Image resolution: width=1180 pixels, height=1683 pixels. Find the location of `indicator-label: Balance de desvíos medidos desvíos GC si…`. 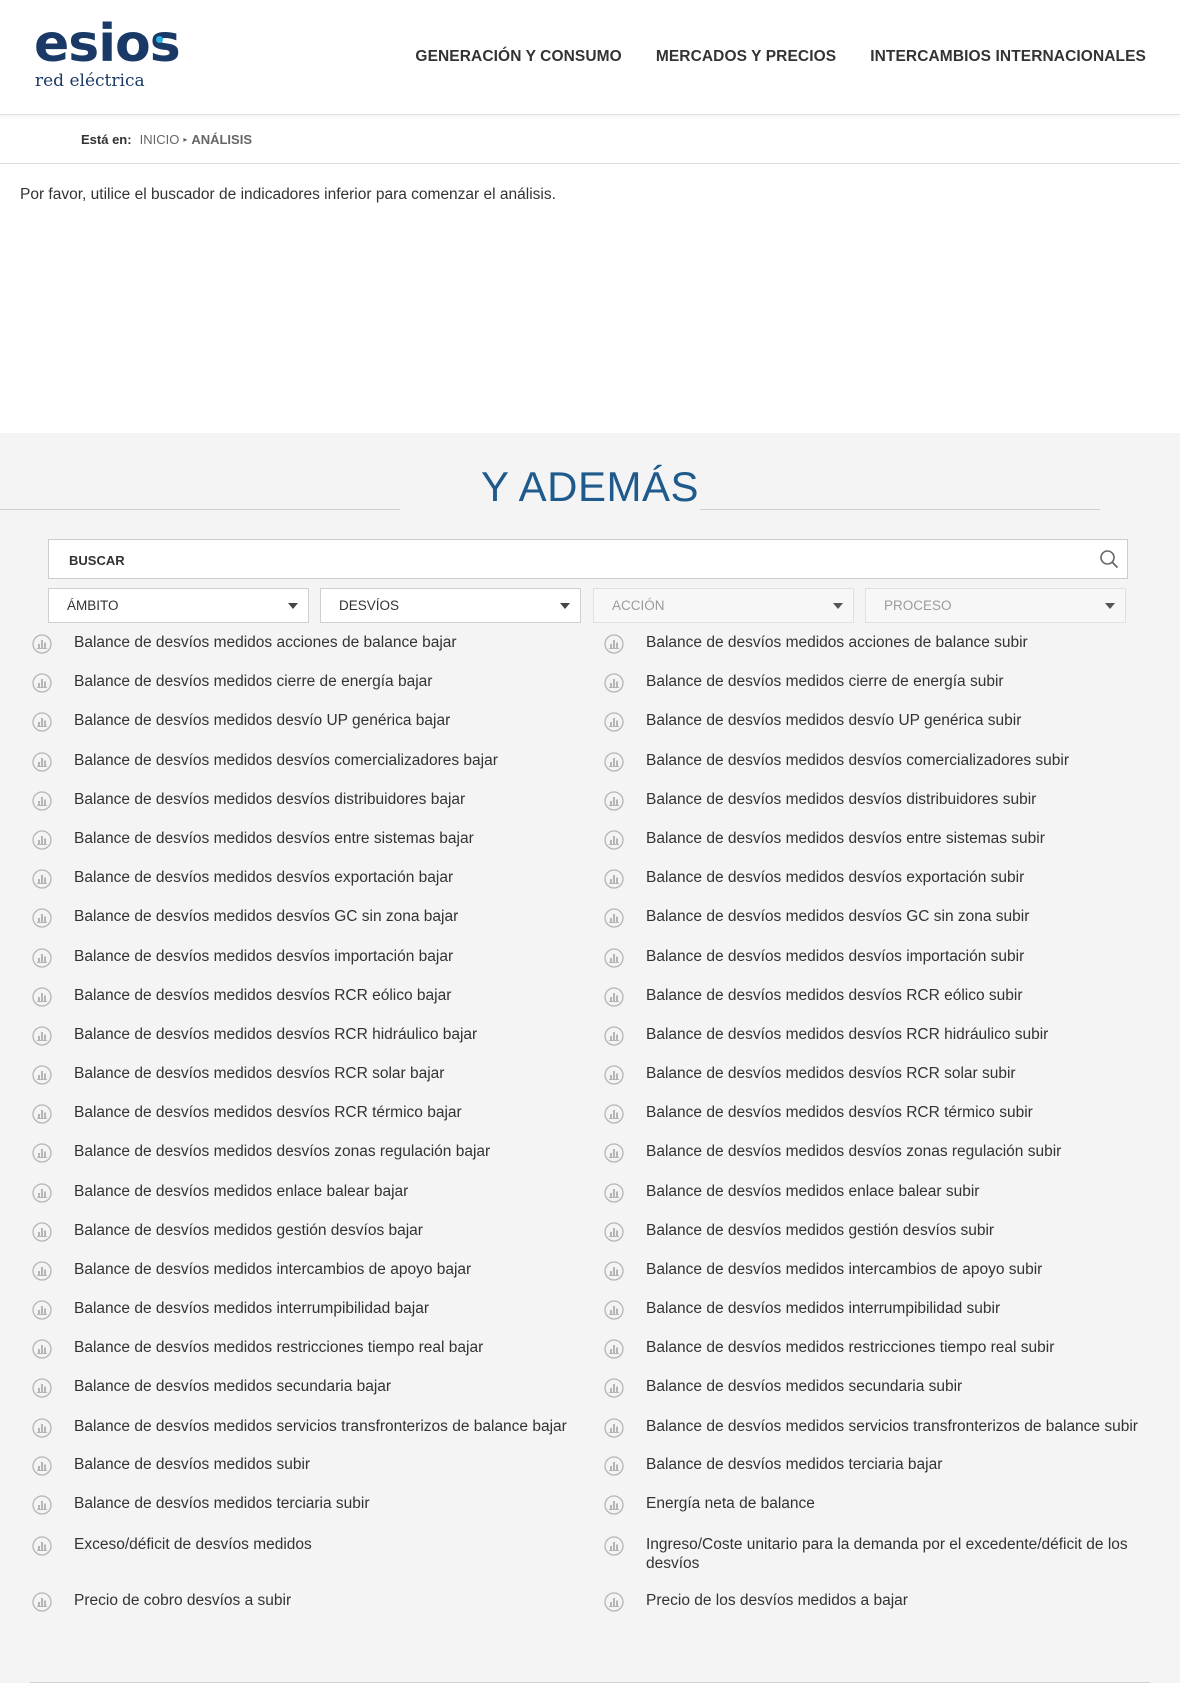

indicator-label: Balance de desvíos medidos desvíos GC si… is located at coordinates (266, 916).